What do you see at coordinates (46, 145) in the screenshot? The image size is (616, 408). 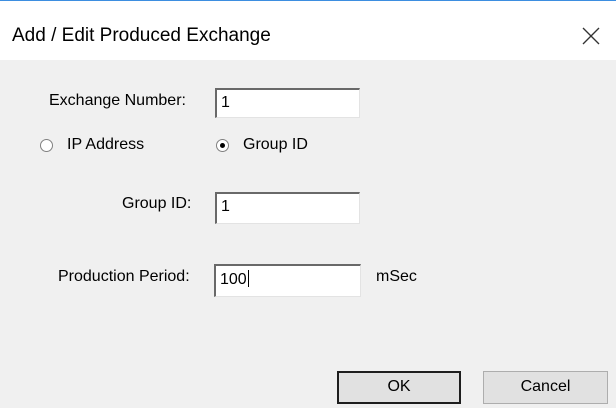 I see `ip-address-radio` at bounding box center [46, 145].